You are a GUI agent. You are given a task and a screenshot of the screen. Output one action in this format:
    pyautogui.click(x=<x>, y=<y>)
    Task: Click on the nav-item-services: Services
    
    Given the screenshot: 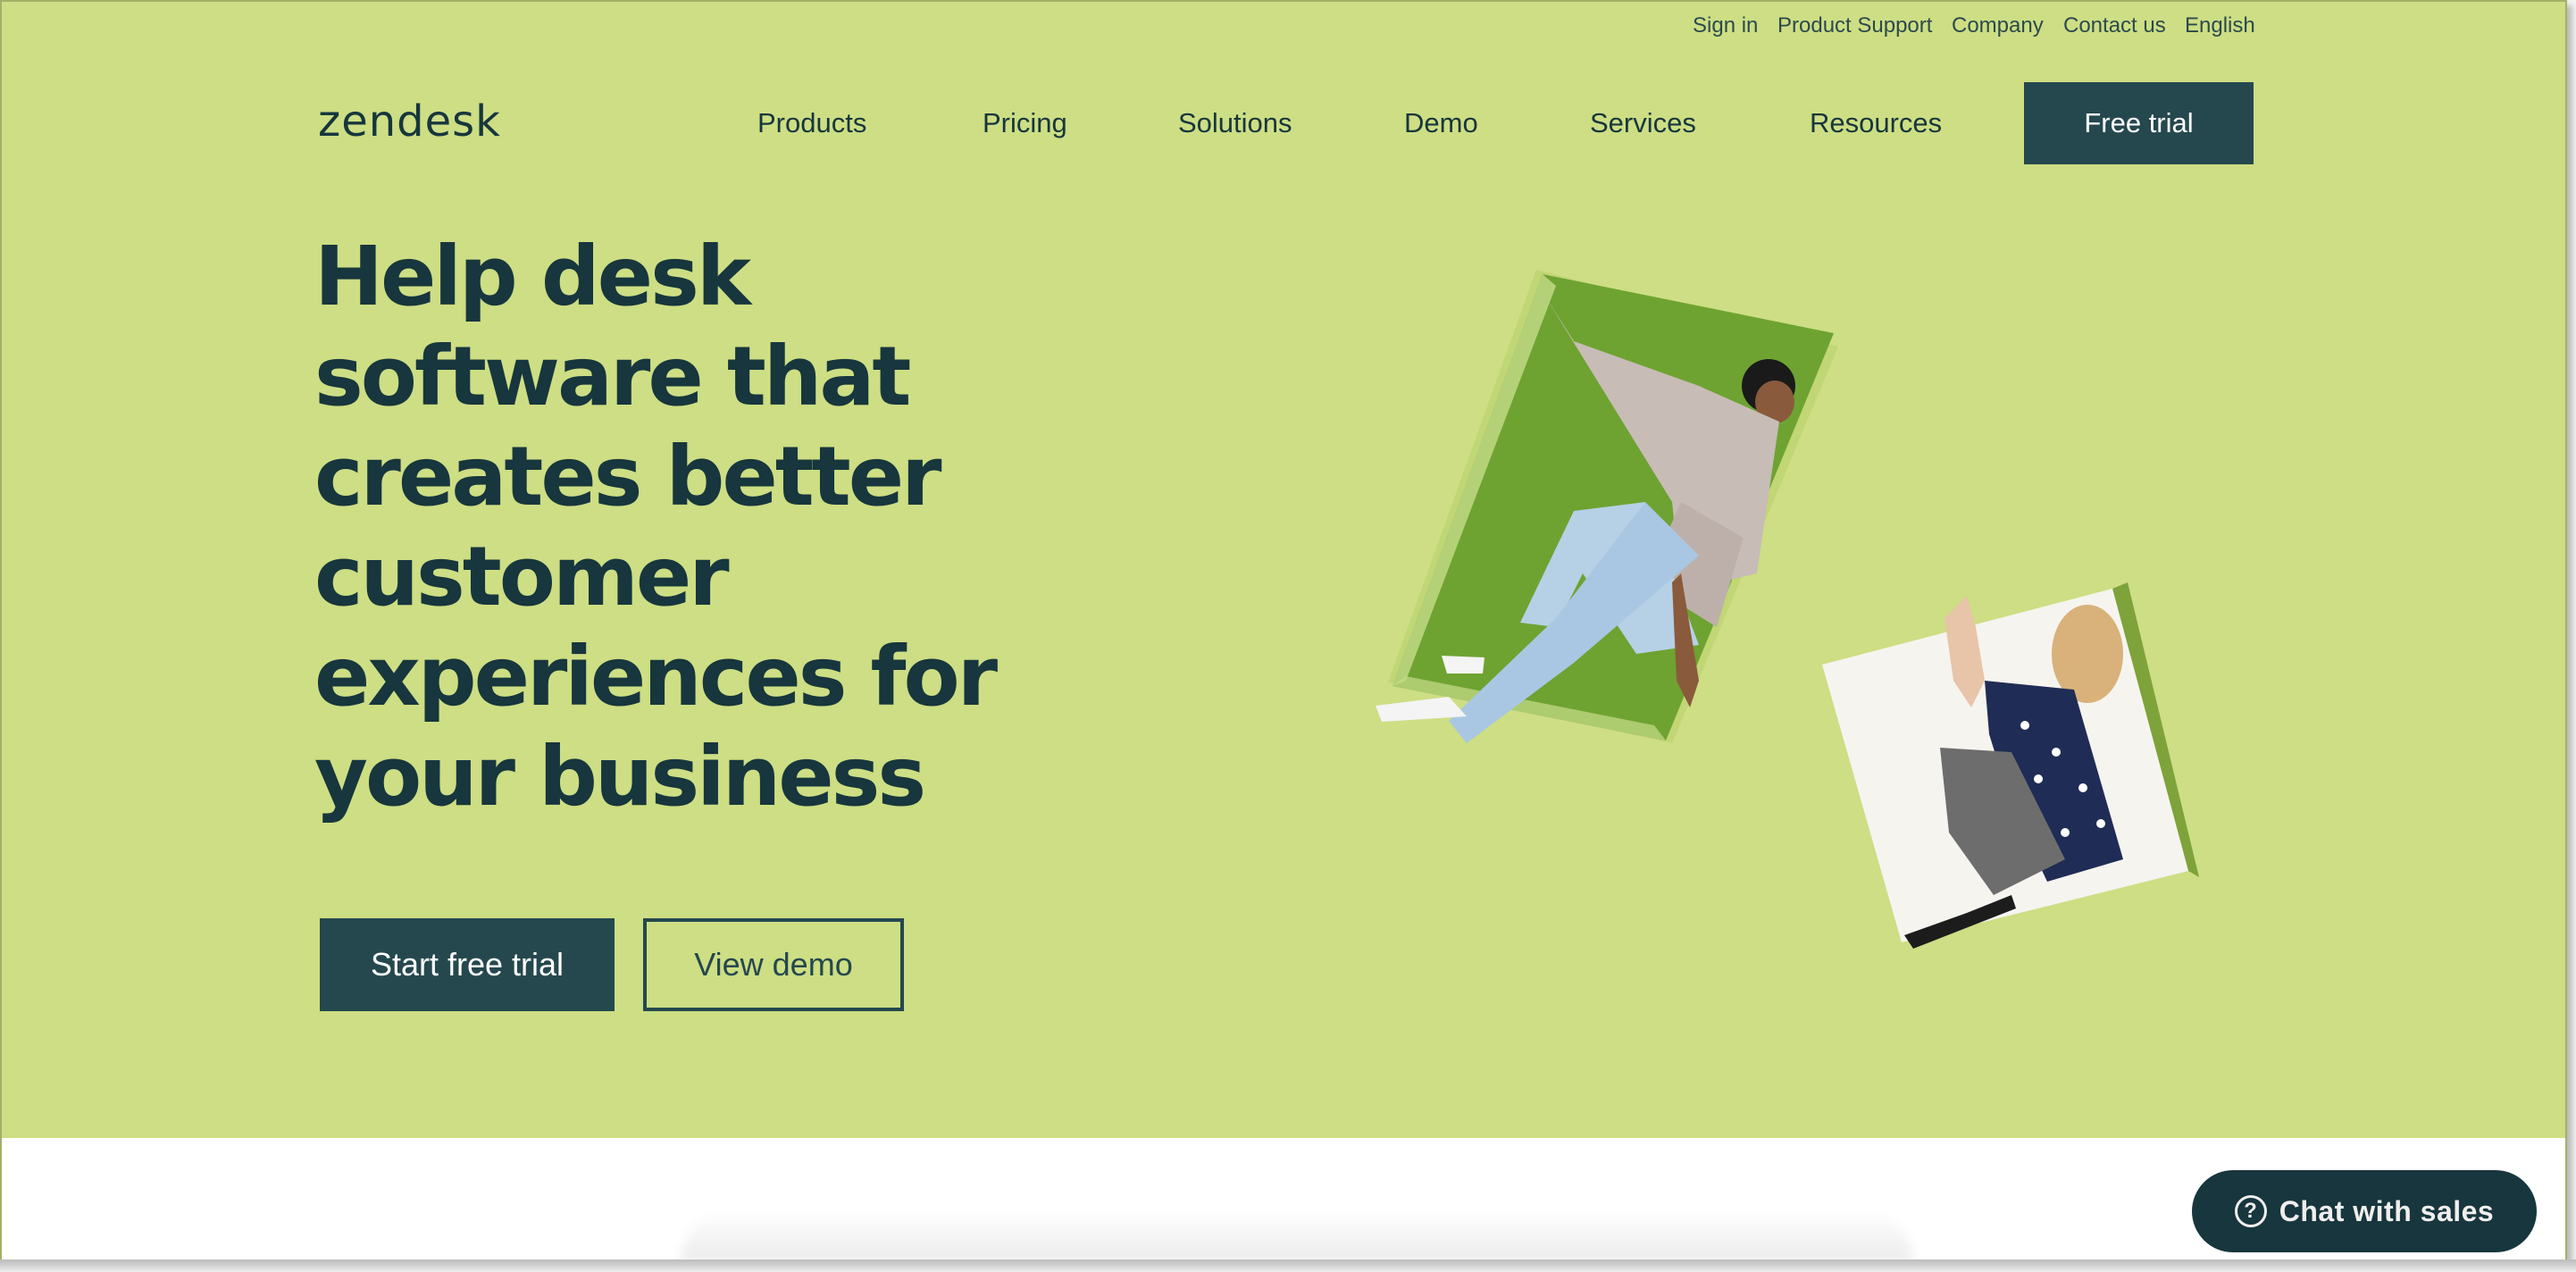 What is the action you would take?
    pyautogui.click(x=1643, y=123)
    